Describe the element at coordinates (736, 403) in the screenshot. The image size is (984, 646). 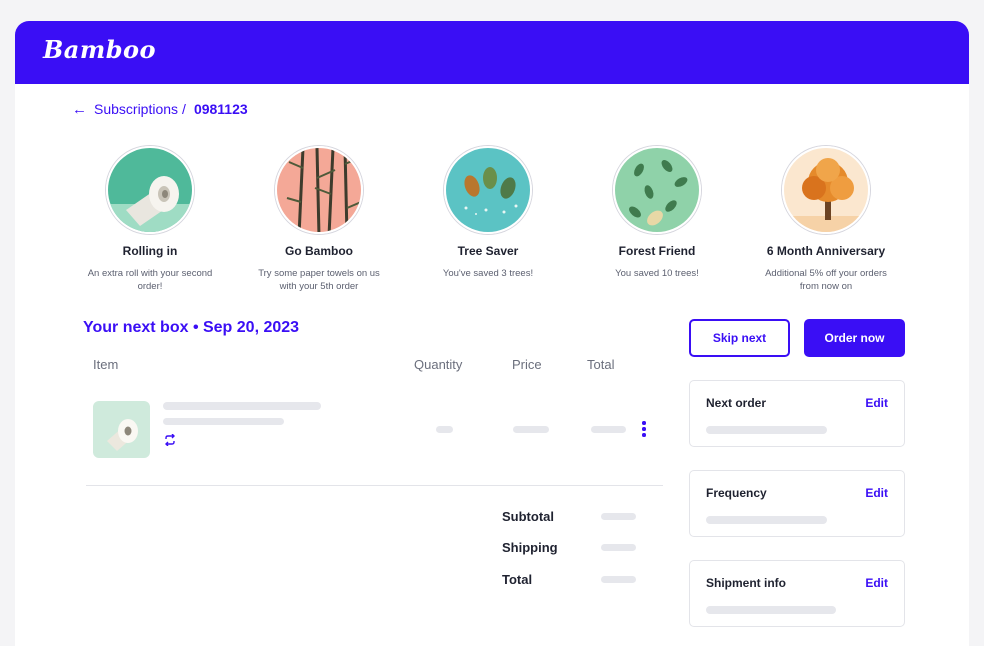
I see `card-title: Next order` at that location.